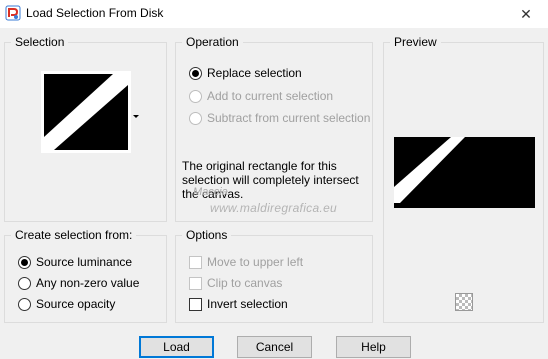  Describe the element at coordinates (270, 96) in the screenshot. I see `radio-label: Add to current selection` at that location.